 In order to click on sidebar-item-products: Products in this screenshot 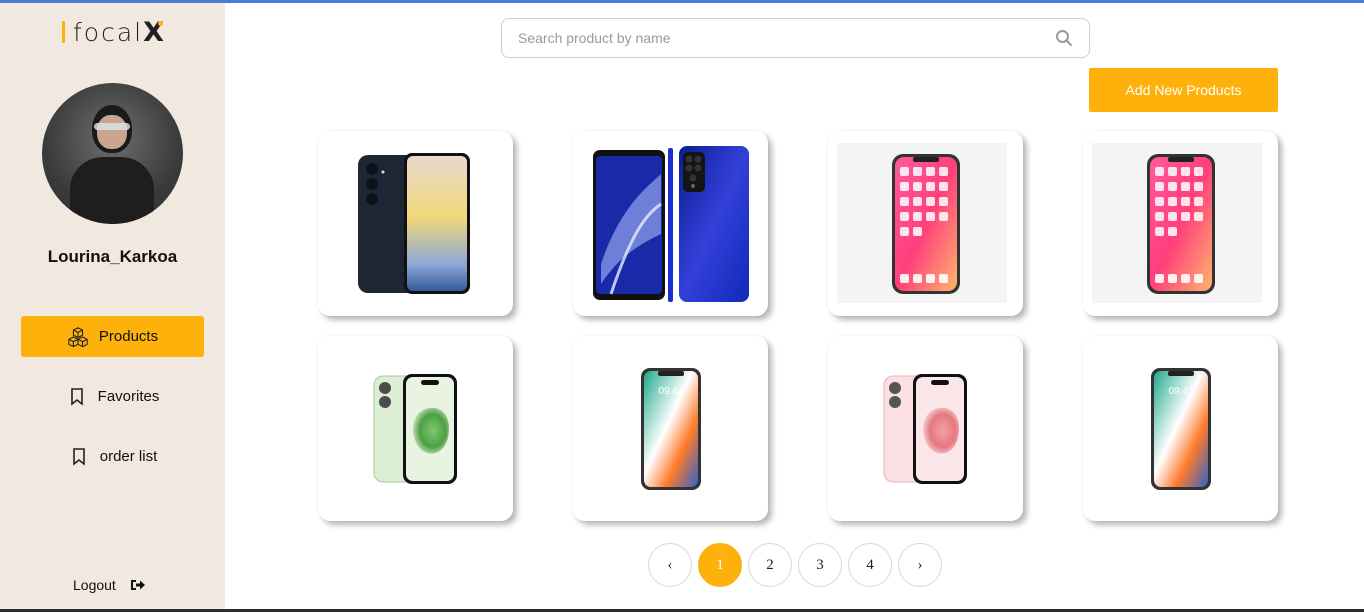, I will do `click(112, 336)`.